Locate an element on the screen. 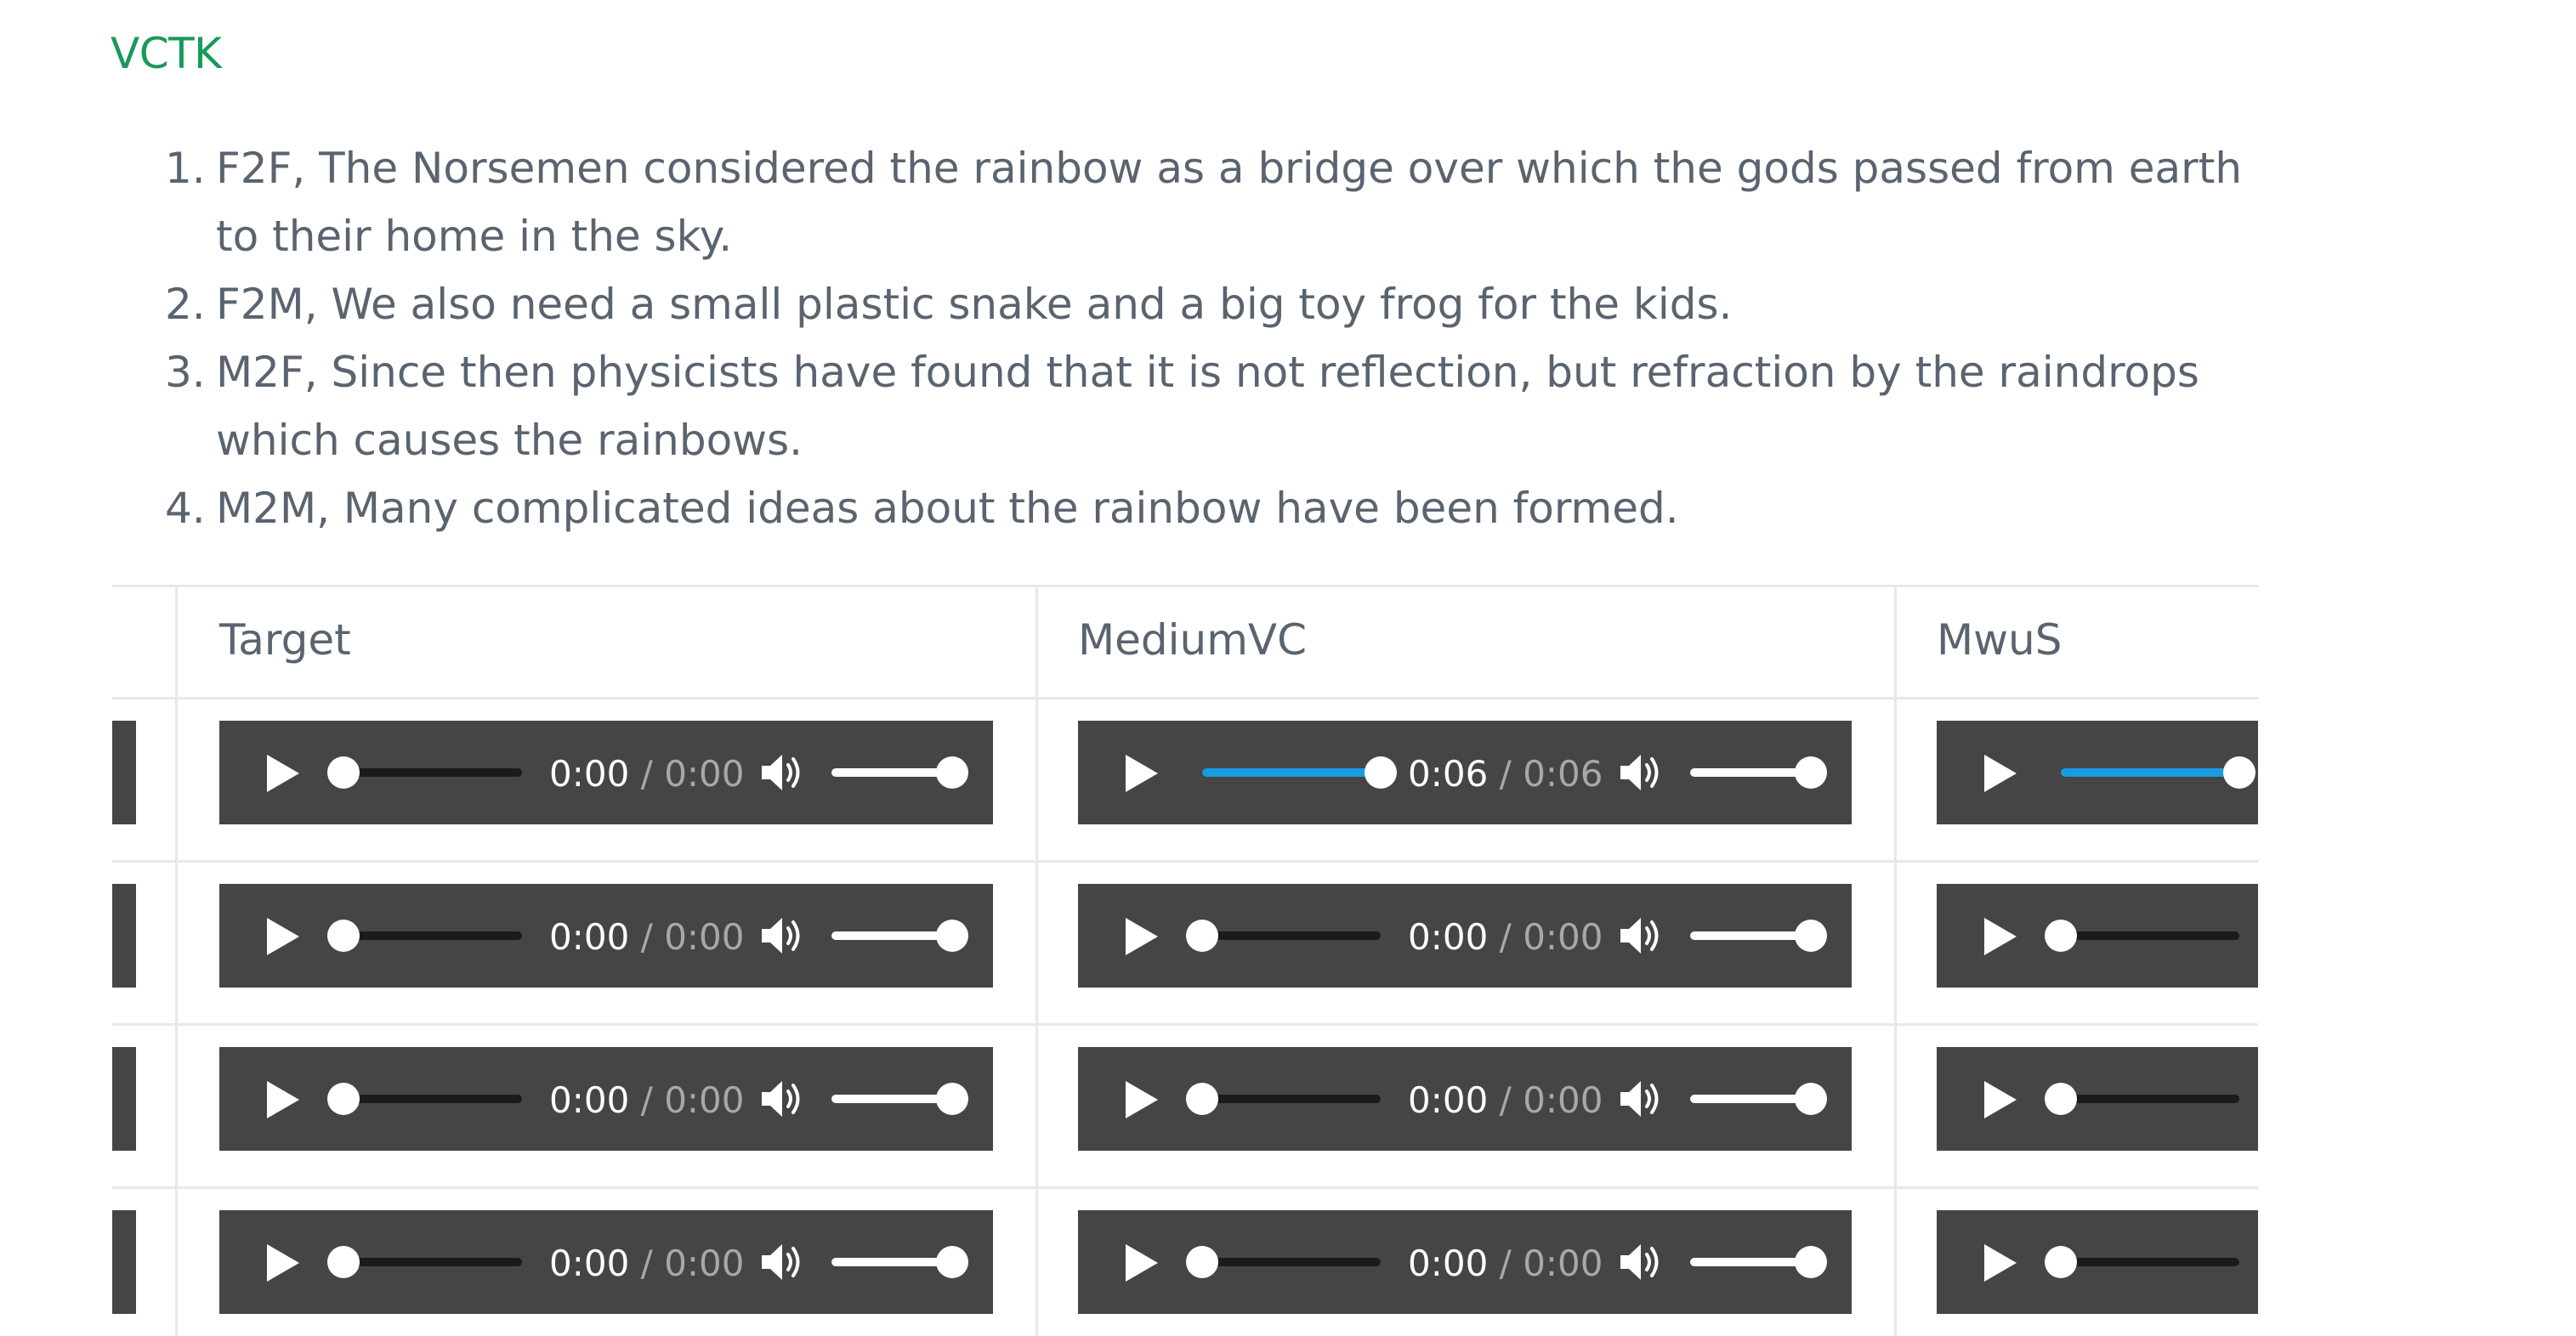  time-display: 0:06 / 0:06 is located at coordinates (1506, 774).